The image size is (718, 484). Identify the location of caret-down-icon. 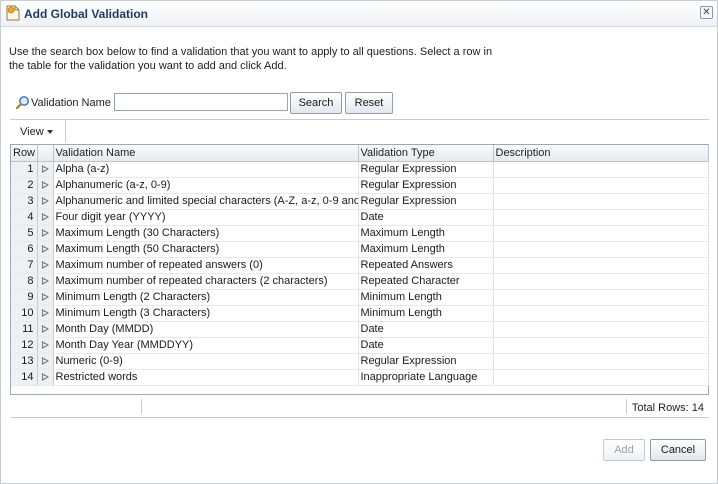
(50, 132).